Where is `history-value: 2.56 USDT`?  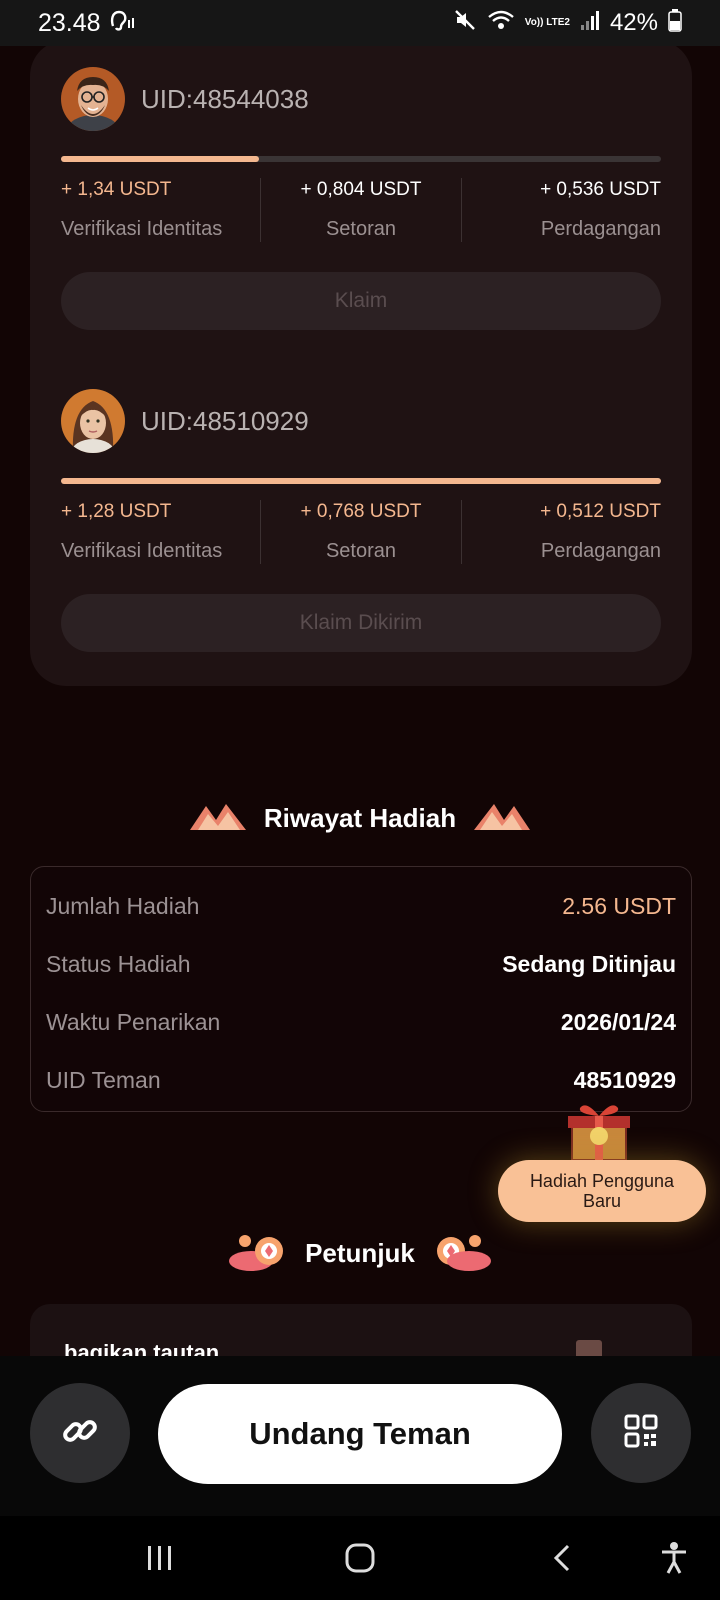
history-value: 2.56 USDT is located at coordinates (619, 905).